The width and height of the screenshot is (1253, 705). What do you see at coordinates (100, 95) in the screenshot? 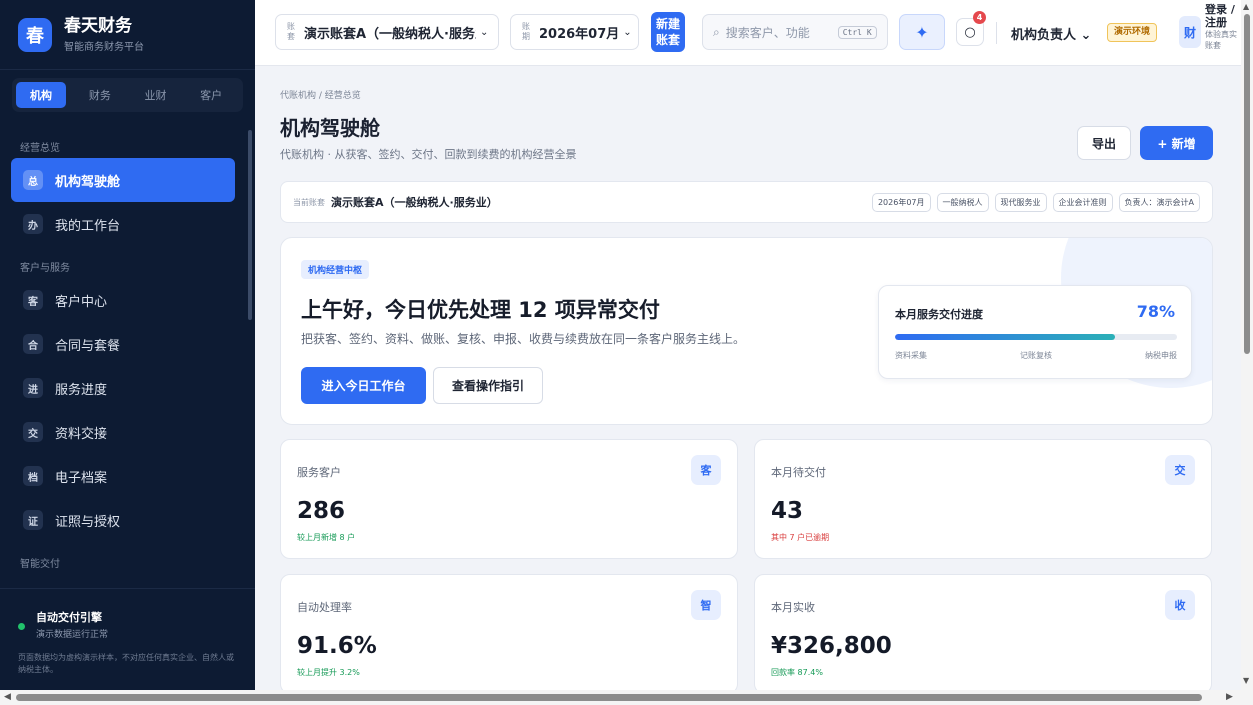
I see `sidebar-tab-finance: 财务` at bounding box center [100, 95].